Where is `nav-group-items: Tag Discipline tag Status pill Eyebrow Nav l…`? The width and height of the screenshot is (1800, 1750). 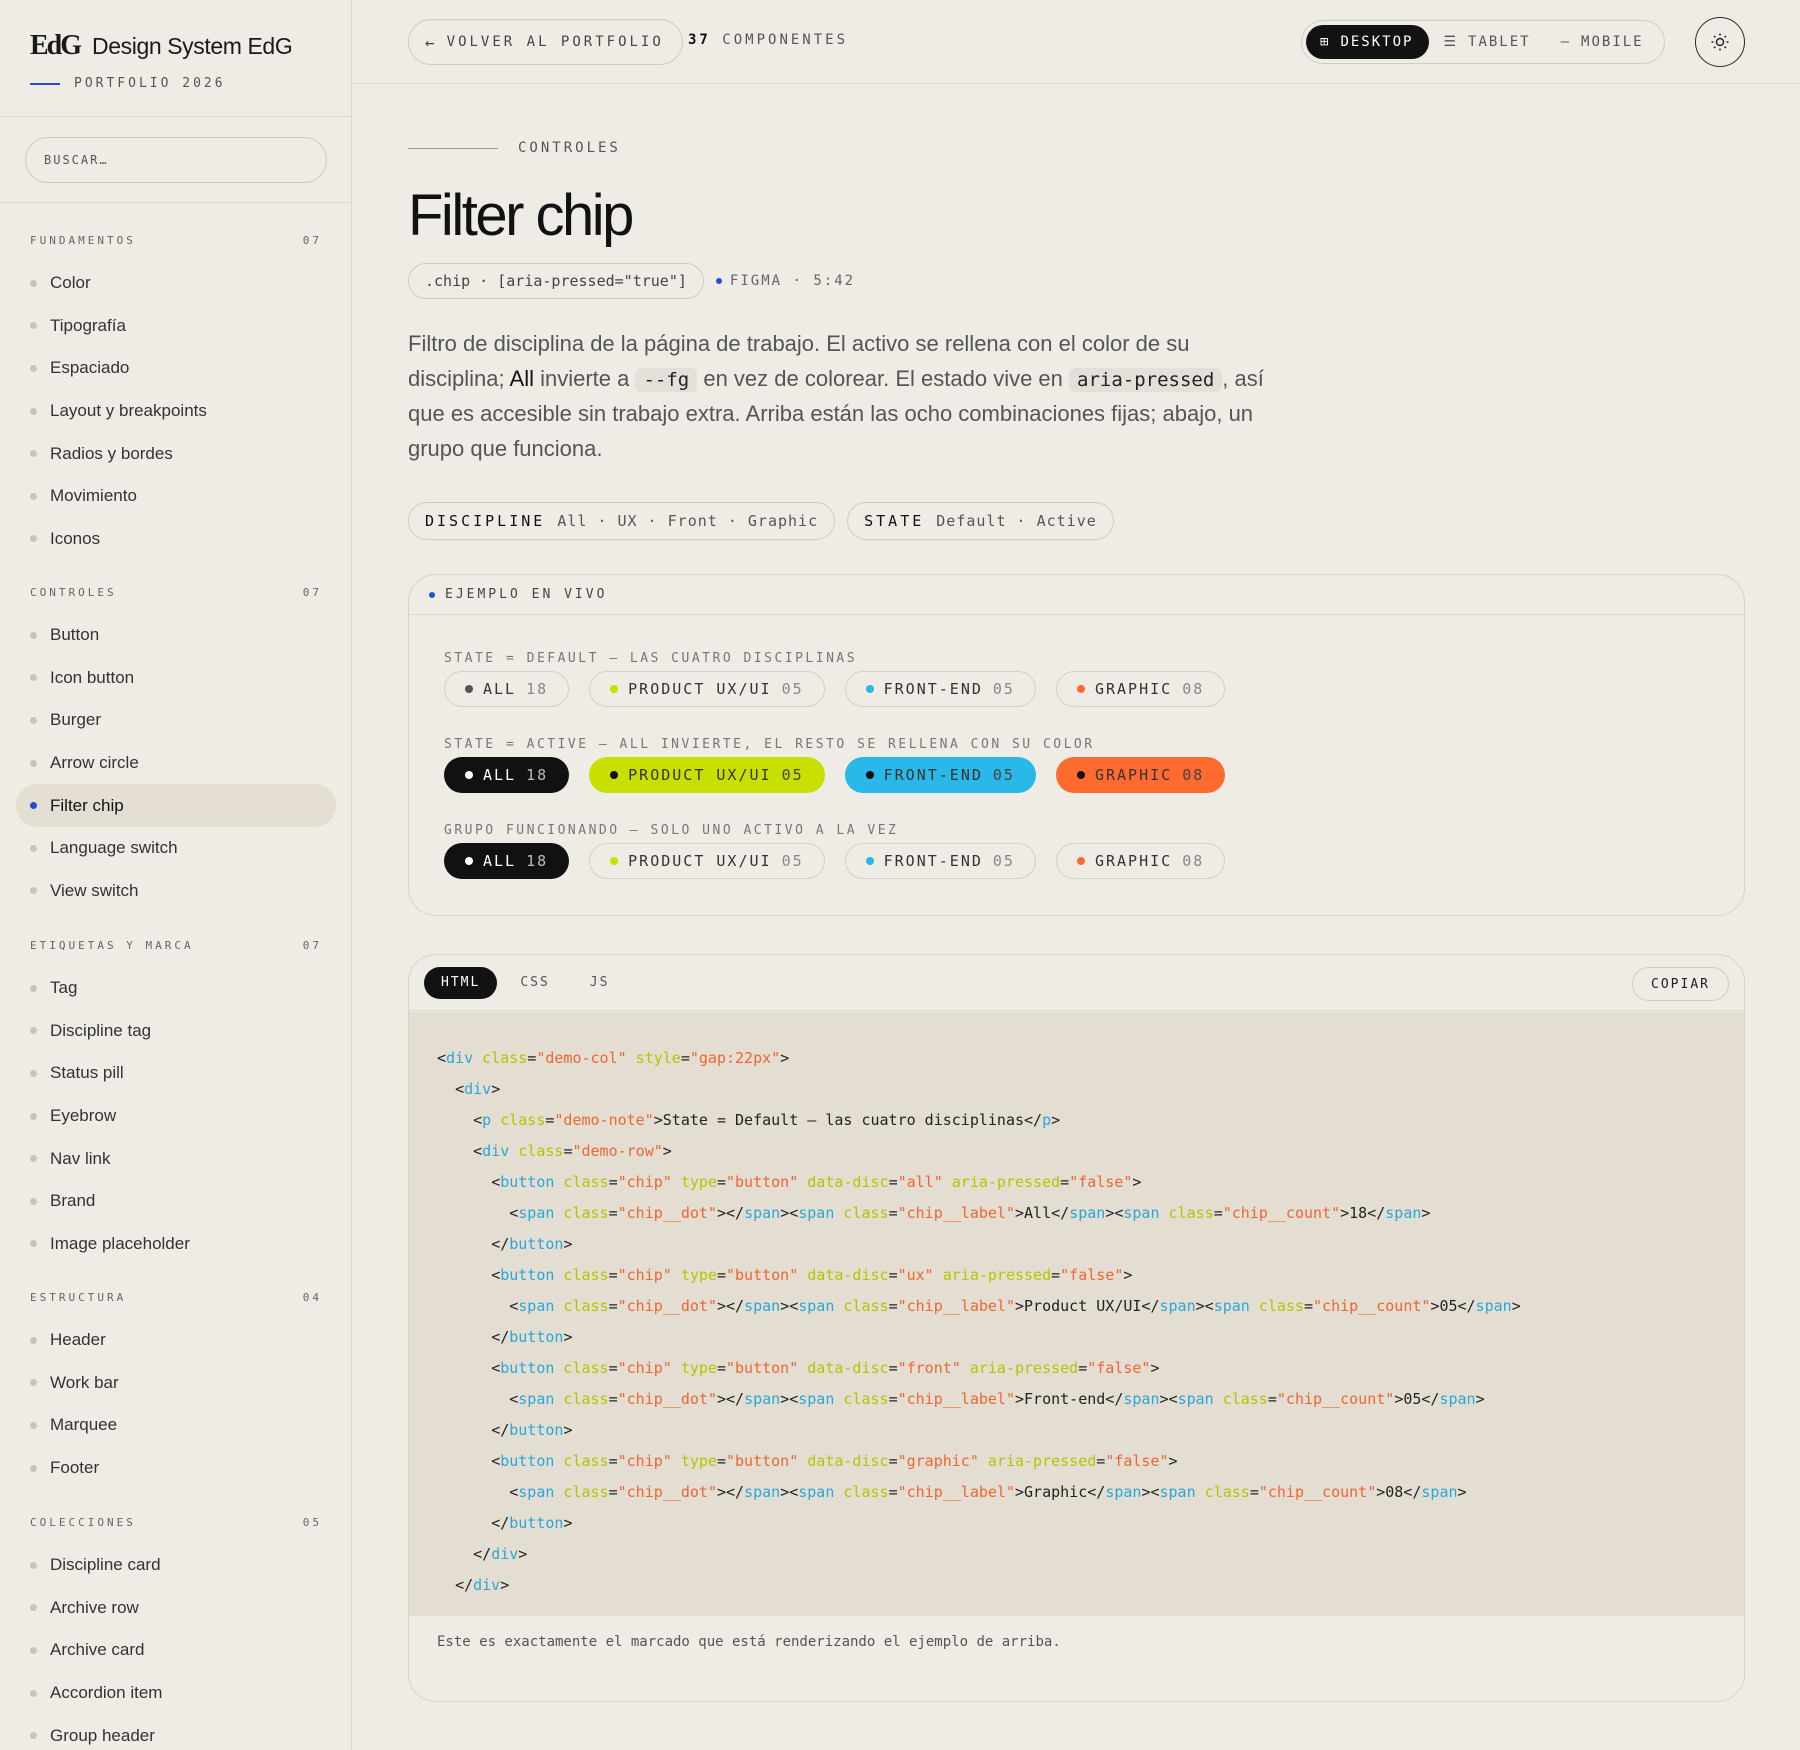 nav-group-items: Tag Discipline tag Status pill Eyebrow Nav l… is located at coordinates (176, 1116).